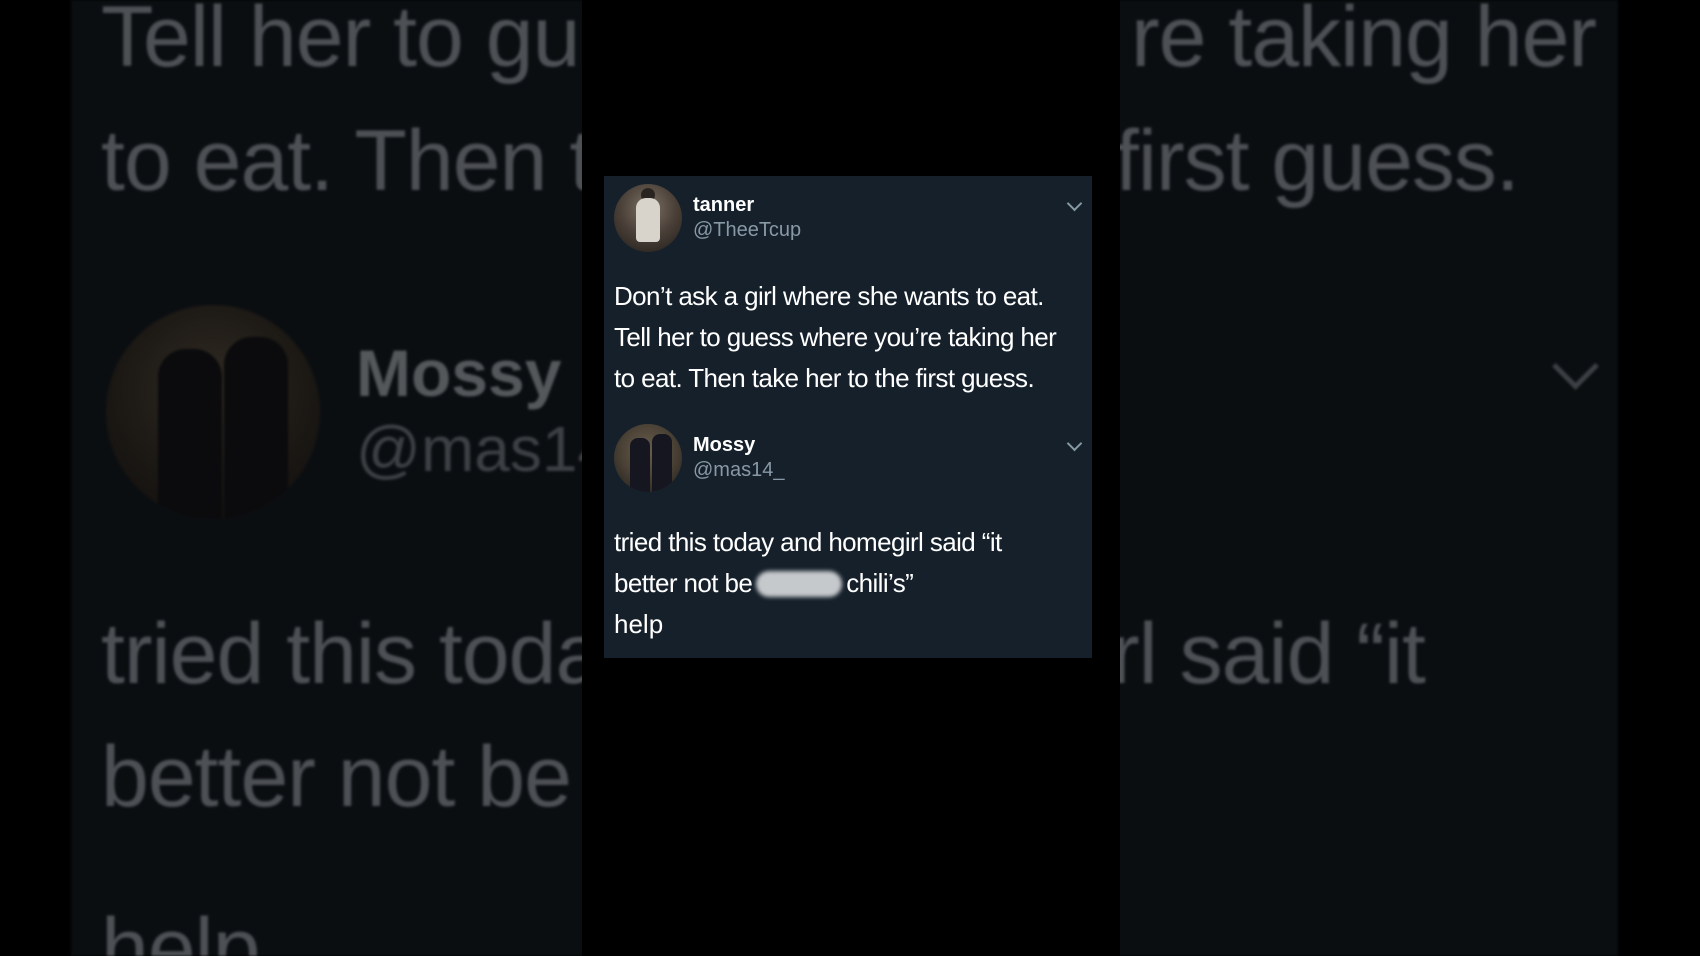 Image resolution: width=1700 pixels, height=956 pixels. I want to click on tweet-text-line: tried this today and homegirl said “it, so click(808, 542).